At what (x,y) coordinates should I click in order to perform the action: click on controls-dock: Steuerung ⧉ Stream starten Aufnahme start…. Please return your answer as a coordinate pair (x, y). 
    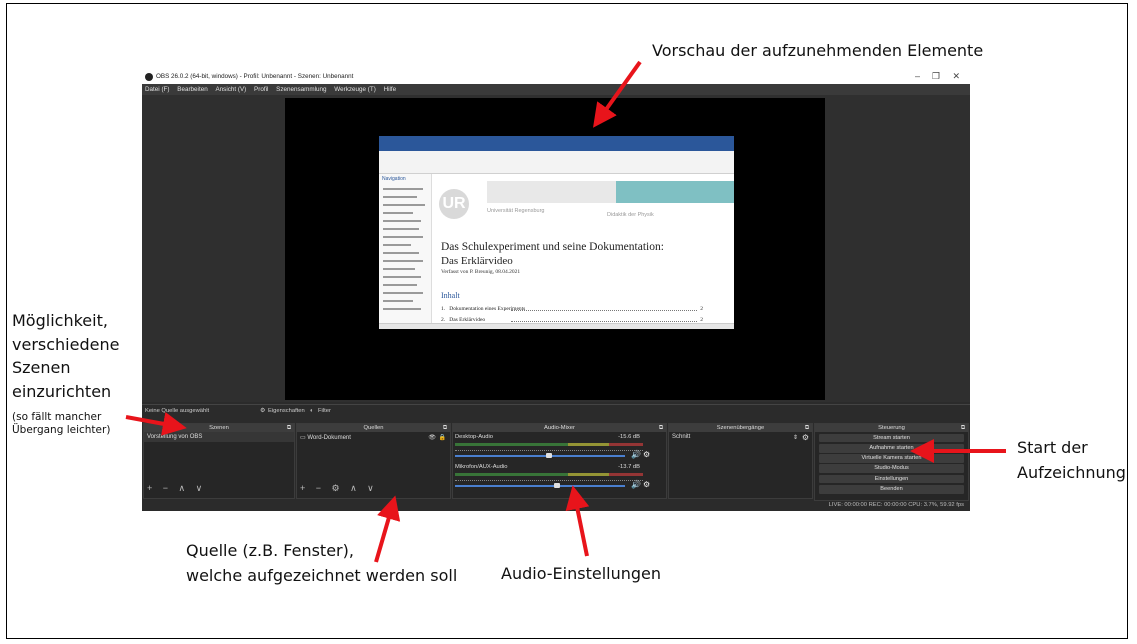
    Looking at the image, I should click on (891, 462).